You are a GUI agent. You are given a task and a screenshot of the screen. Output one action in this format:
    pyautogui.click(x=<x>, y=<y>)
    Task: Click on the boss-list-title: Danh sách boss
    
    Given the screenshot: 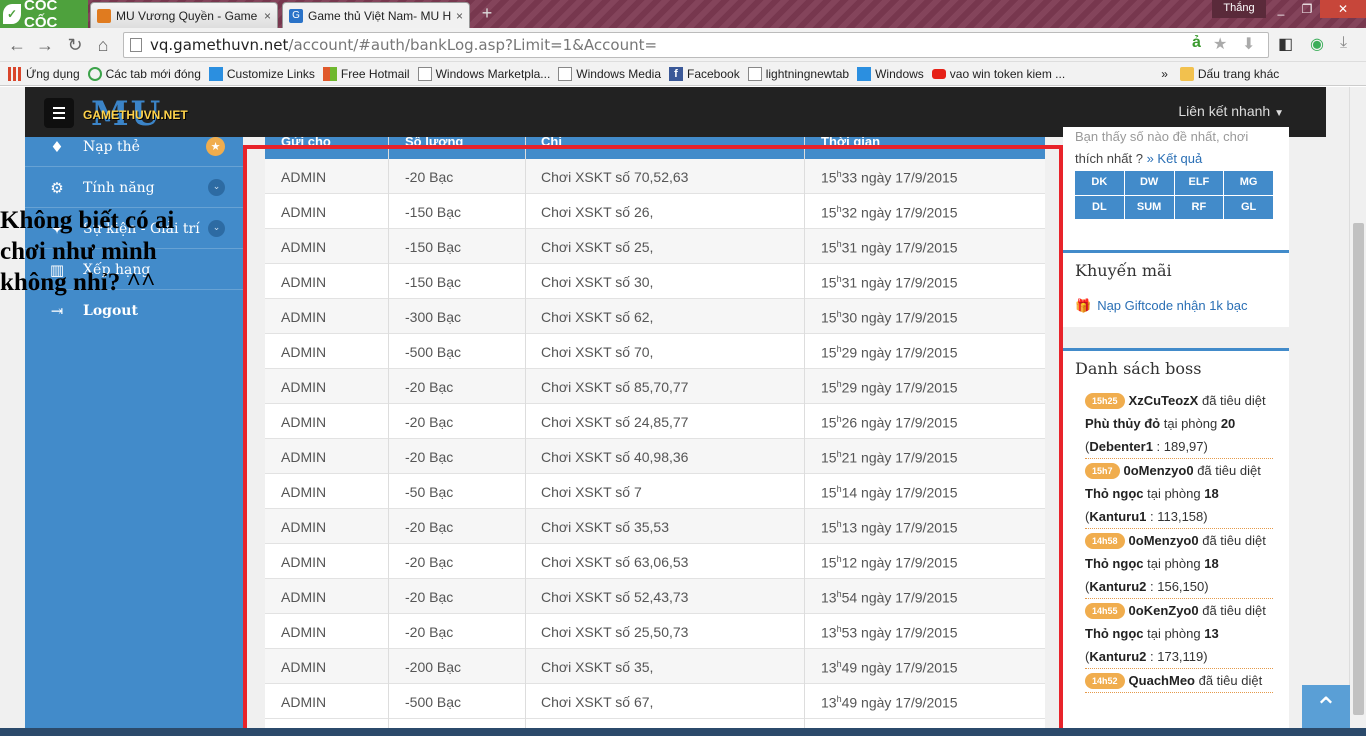 What is the action you would take?
    pyautogui.click(x=1138, y=368)
    